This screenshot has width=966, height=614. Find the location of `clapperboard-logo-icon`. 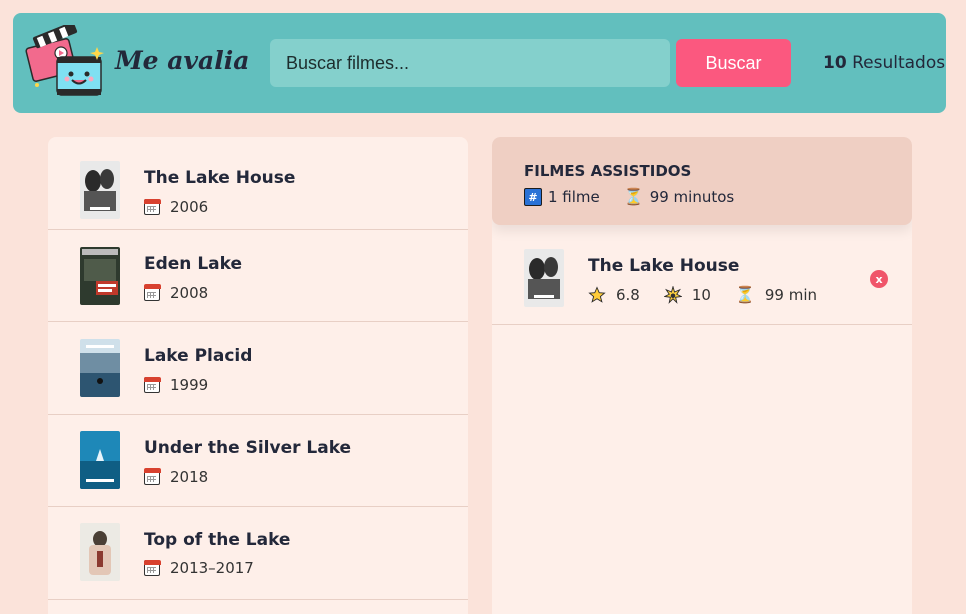

clapperboard-logo-icon is located at coordinates (66, 61).